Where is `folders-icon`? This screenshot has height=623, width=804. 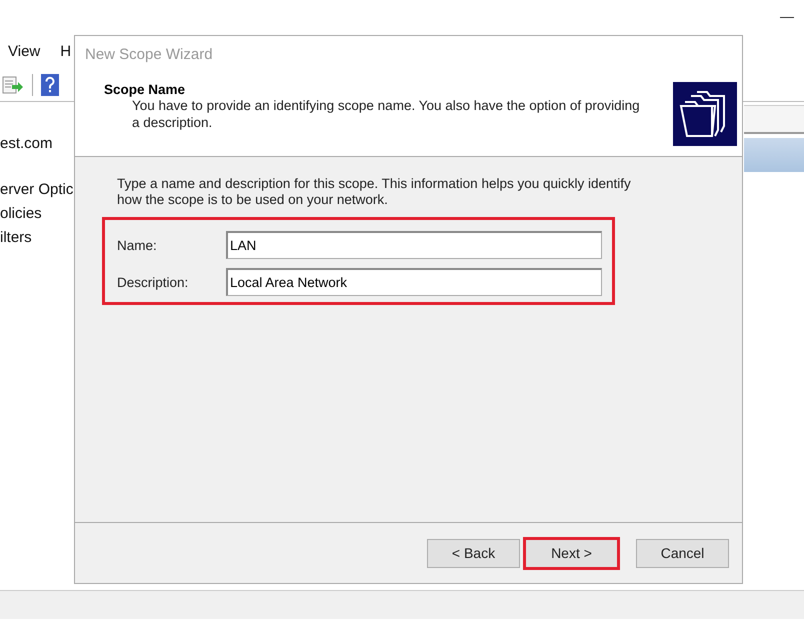
folders-icon is located at coordinates (705, 114).